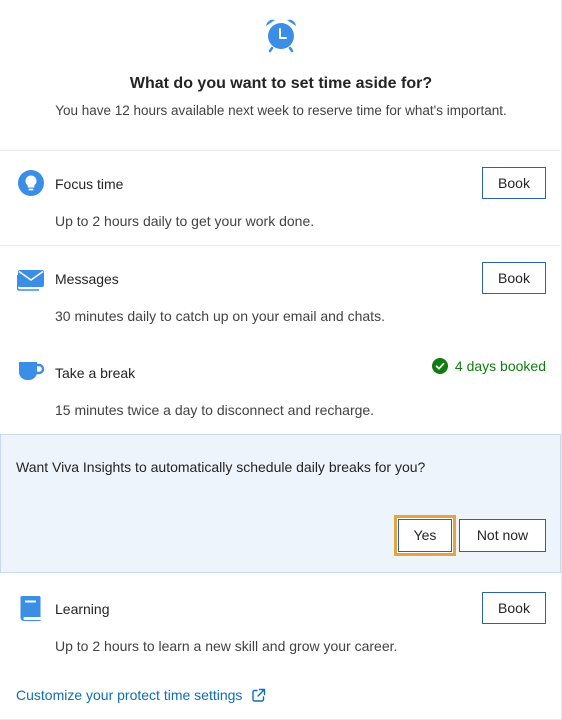 The height and width of the screenshot is (720, 562). What do you see at coordinates (82, 609) in the screenshot?
I see `learning-title: Learning` at bounding box center [82, 609].